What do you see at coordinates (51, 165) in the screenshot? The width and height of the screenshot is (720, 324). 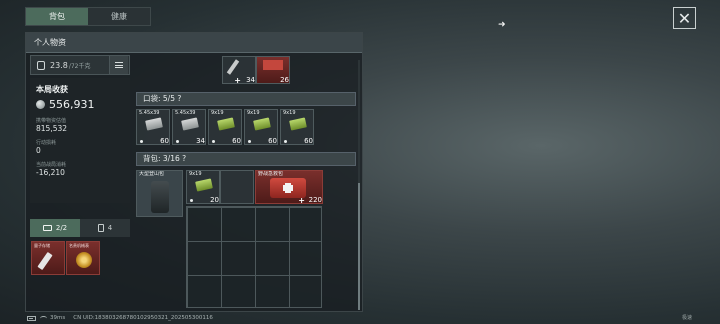 I see `net-label: 当前战局消耗` at bounding box center [51, 165].